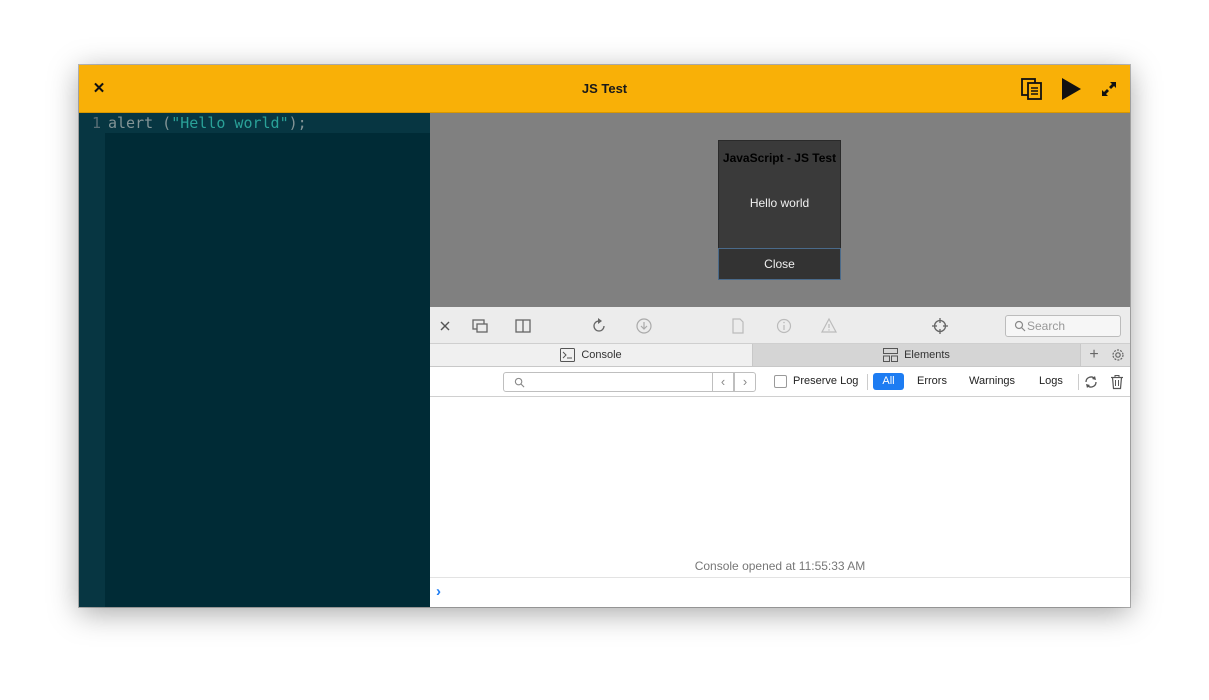 Image resolution: width=1209 pixels, height=700 pixels. I want to click on filter-all-button: All, so click(888, 381).